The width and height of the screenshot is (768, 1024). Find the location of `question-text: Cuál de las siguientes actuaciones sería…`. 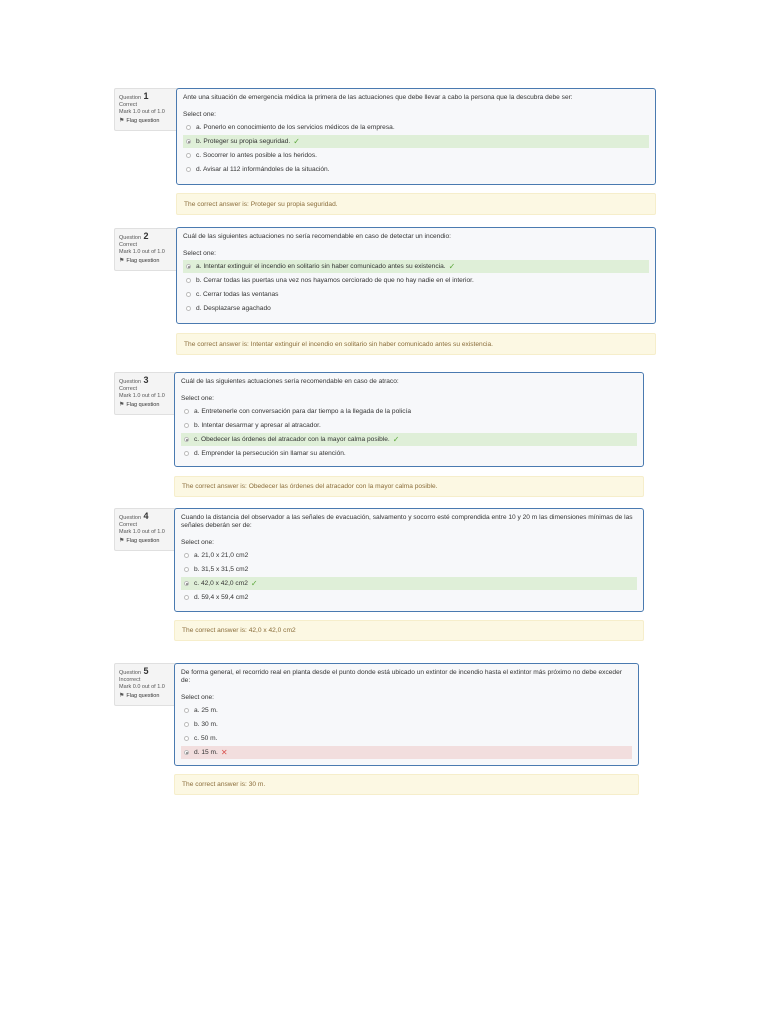

question-text: Cuál de las siguientes actuaciones sería… is located at coordinates (290, 381).